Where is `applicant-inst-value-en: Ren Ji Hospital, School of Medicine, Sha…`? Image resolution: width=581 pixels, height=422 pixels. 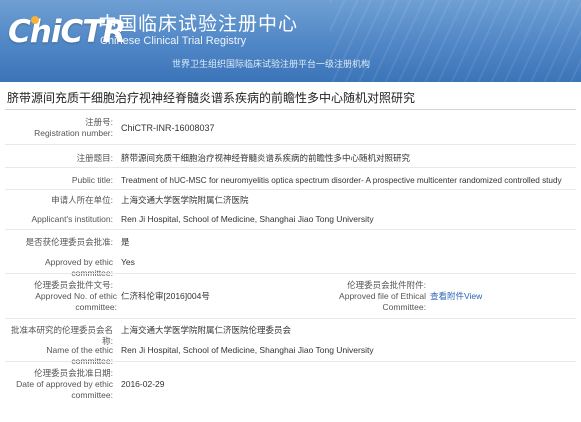
applicant-inst-value-en: Ren Ji Hospital, School of Medicine, Sha… is located at coordinates (247, 219).